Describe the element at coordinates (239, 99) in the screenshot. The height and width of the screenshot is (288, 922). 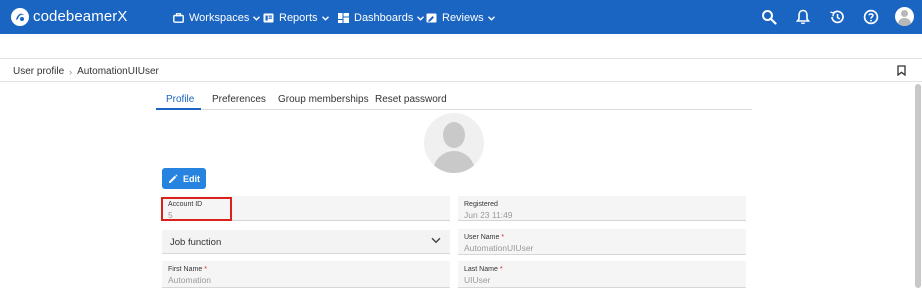
I see `tab-preferences: Preferences` at that location.